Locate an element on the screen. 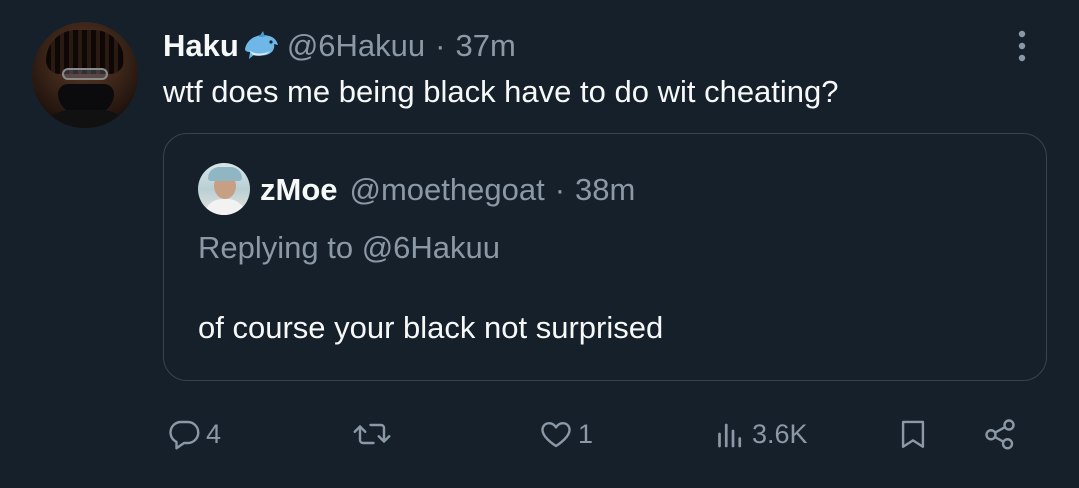 The image size is (1079, 488). bookmark-button is located at coordinates (913, 434).